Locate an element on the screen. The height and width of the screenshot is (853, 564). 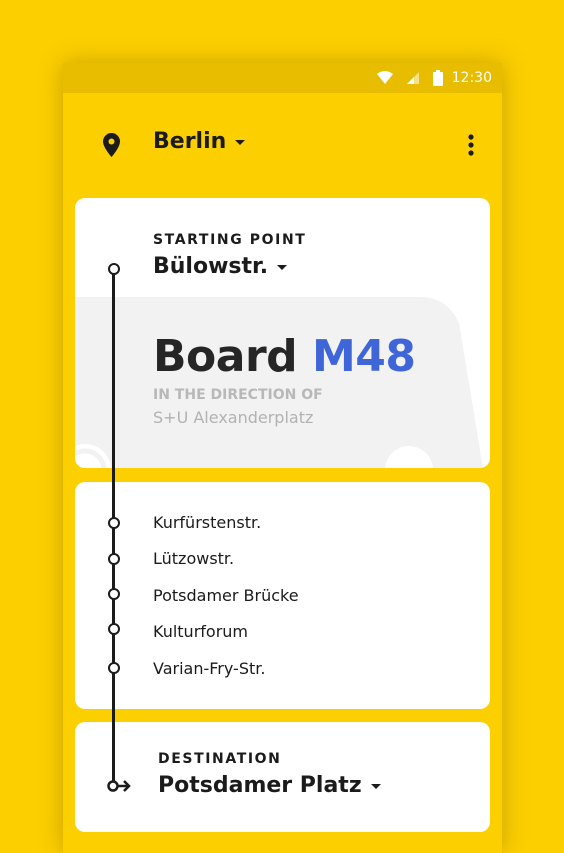
city-selector: Berlin is located at coordinates (199, 141).